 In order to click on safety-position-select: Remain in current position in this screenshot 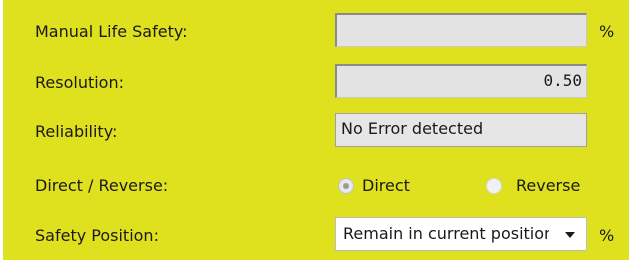, I will do `click(461, 234)`.